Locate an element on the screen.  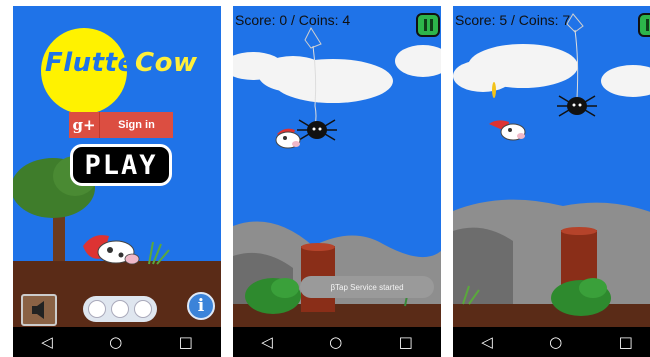
info-button: i is located at coordinates (201, 306).